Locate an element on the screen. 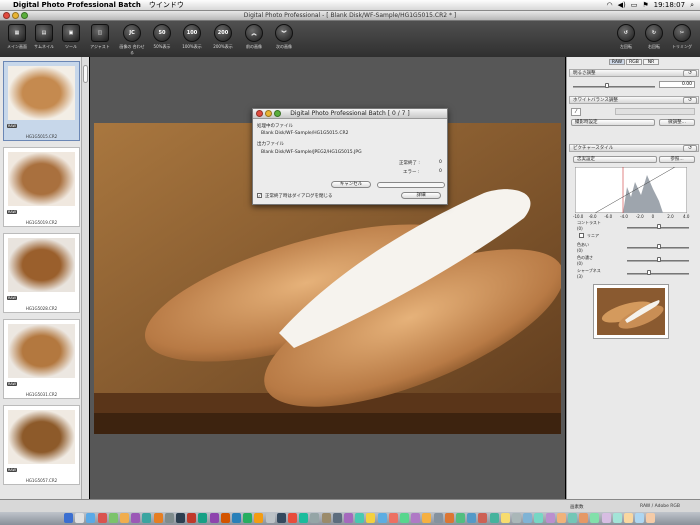 Image resolution: width=700 pixels, height=525 pixels. toolbar-right-button-0: ↺ 左回転 is located at coordinates (626, 37).